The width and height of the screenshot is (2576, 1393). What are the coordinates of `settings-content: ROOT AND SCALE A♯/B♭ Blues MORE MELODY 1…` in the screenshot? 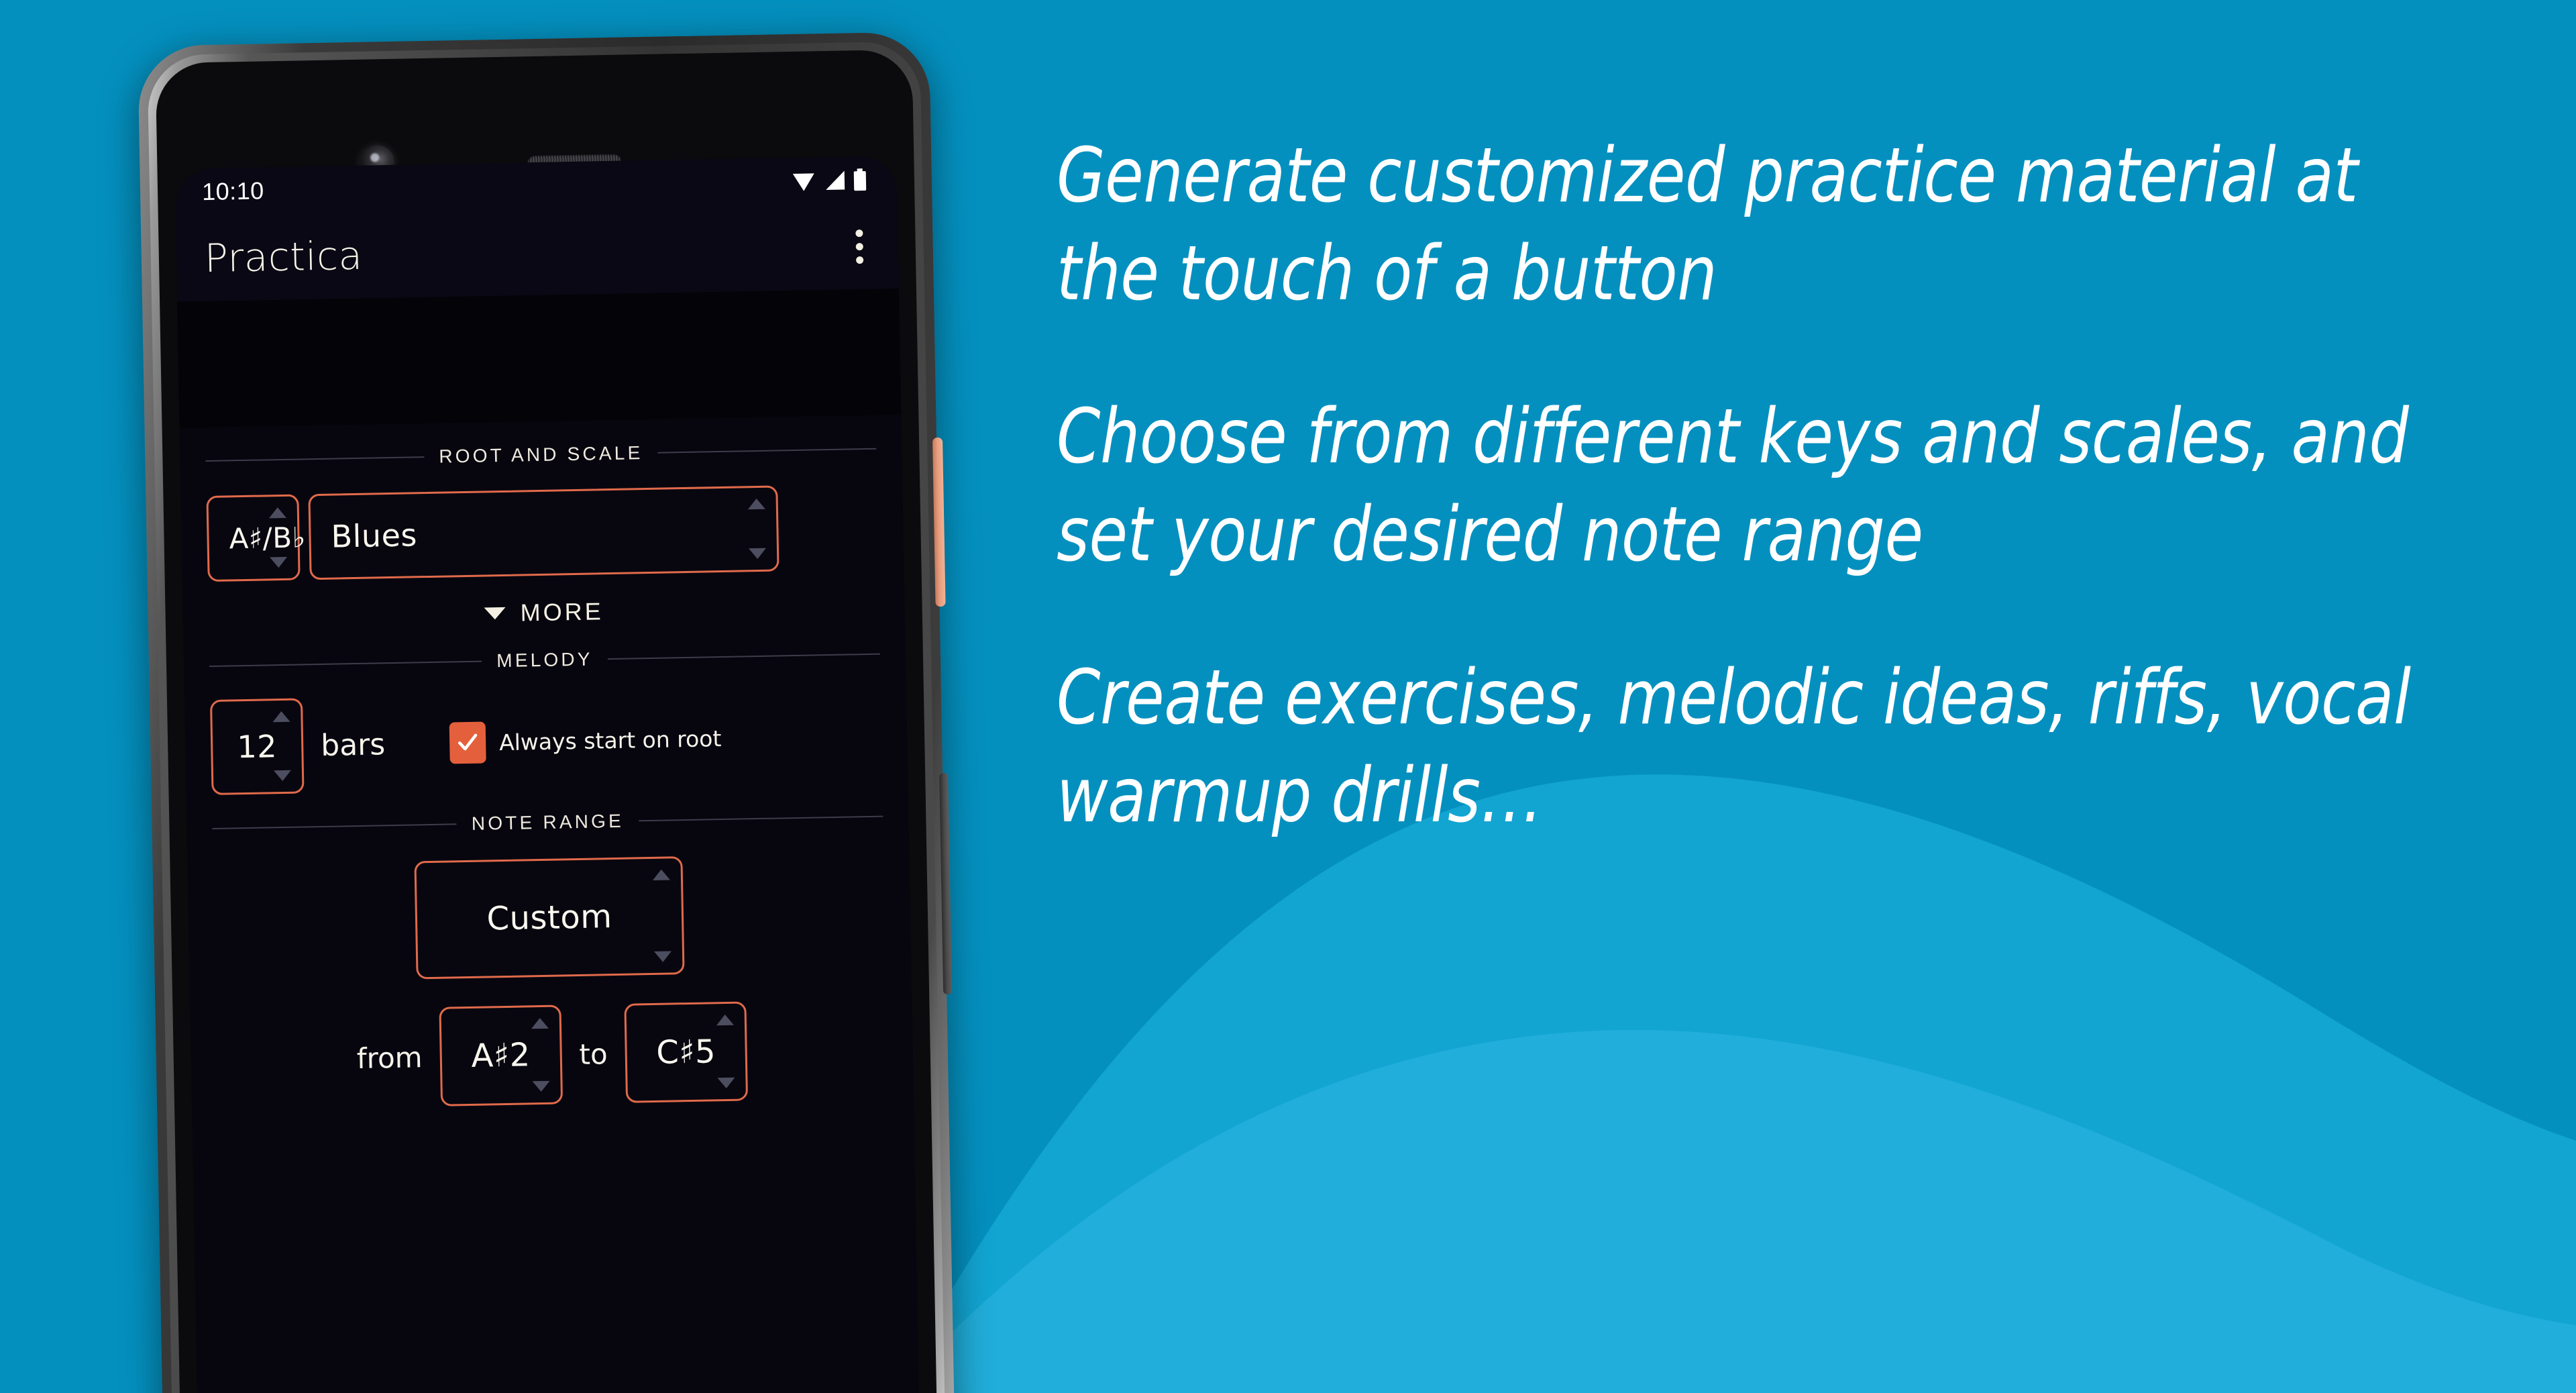 It's located at (547, 794).